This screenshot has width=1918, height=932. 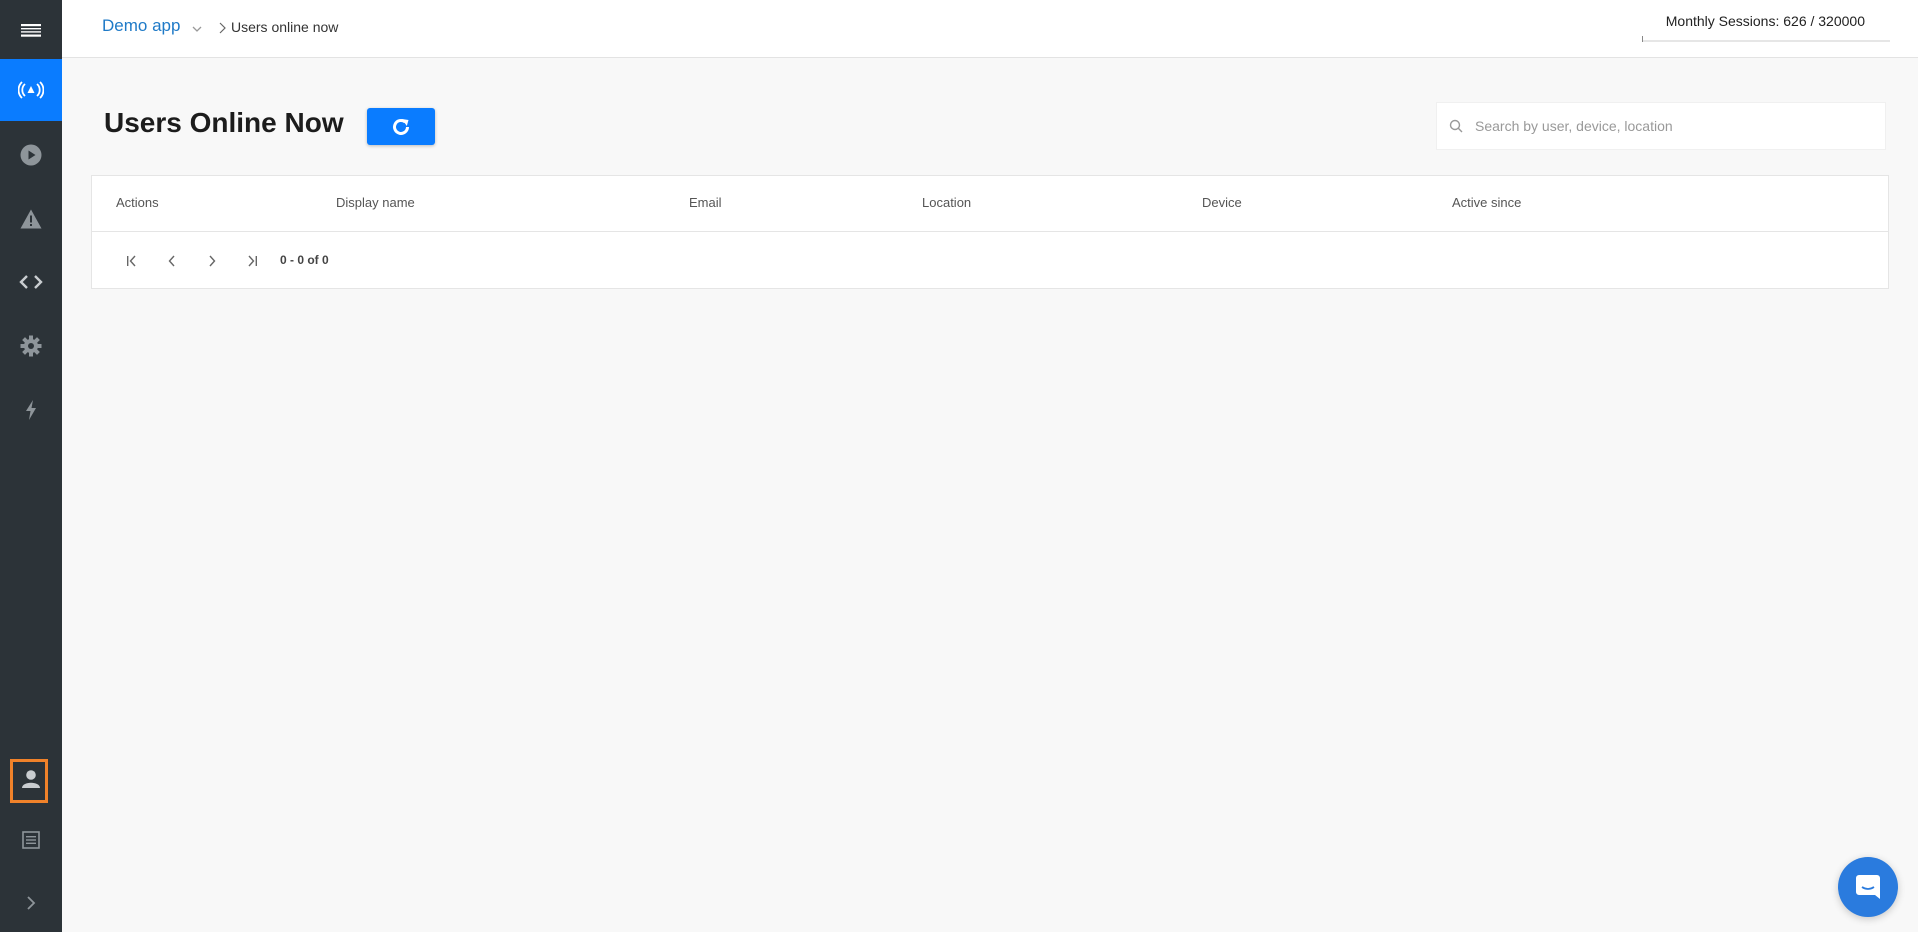 I want to click on sidebar-item-developer, so click(x=31, y=282).